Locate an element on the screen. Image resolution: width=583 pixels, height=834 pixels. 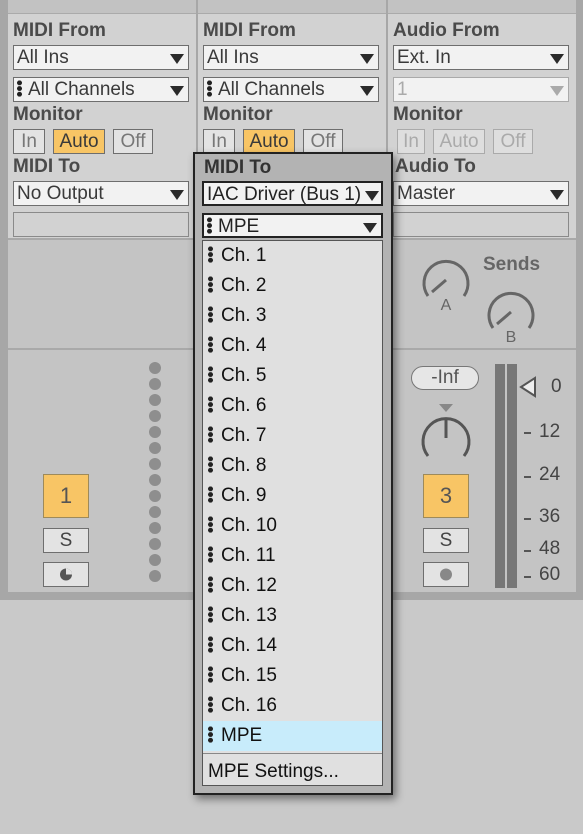
send-a-knob: A is located at coordinates (446, 282).